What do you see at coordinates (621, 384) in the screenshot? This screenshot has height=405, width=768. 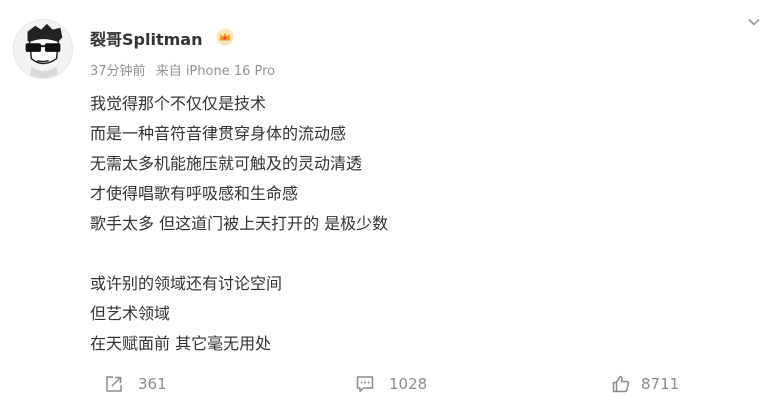 I see `thumbs-up-icon` at bounding box center [621, 384].